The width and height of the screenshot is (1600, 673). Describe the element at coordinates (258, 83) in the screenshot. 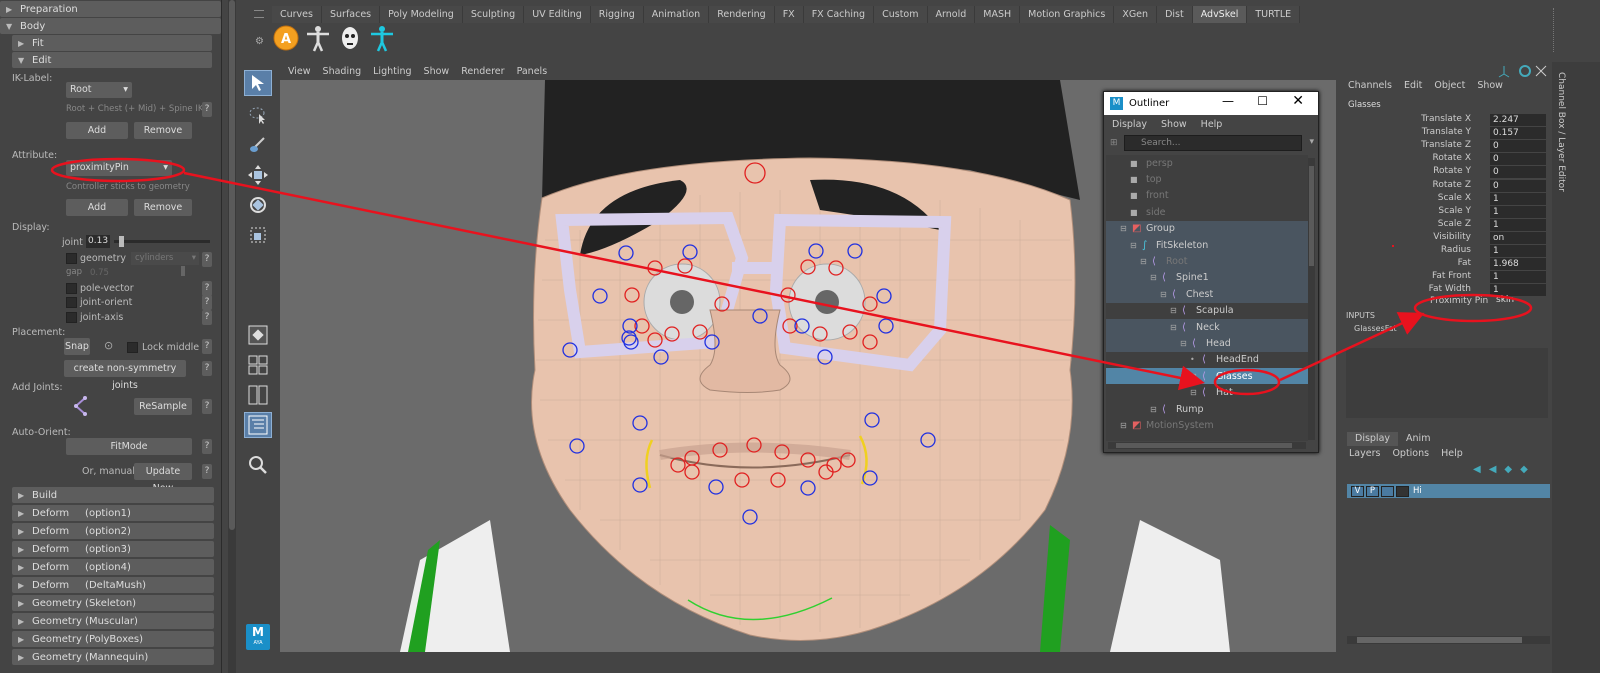

I see `select-tool-icon` at that location.